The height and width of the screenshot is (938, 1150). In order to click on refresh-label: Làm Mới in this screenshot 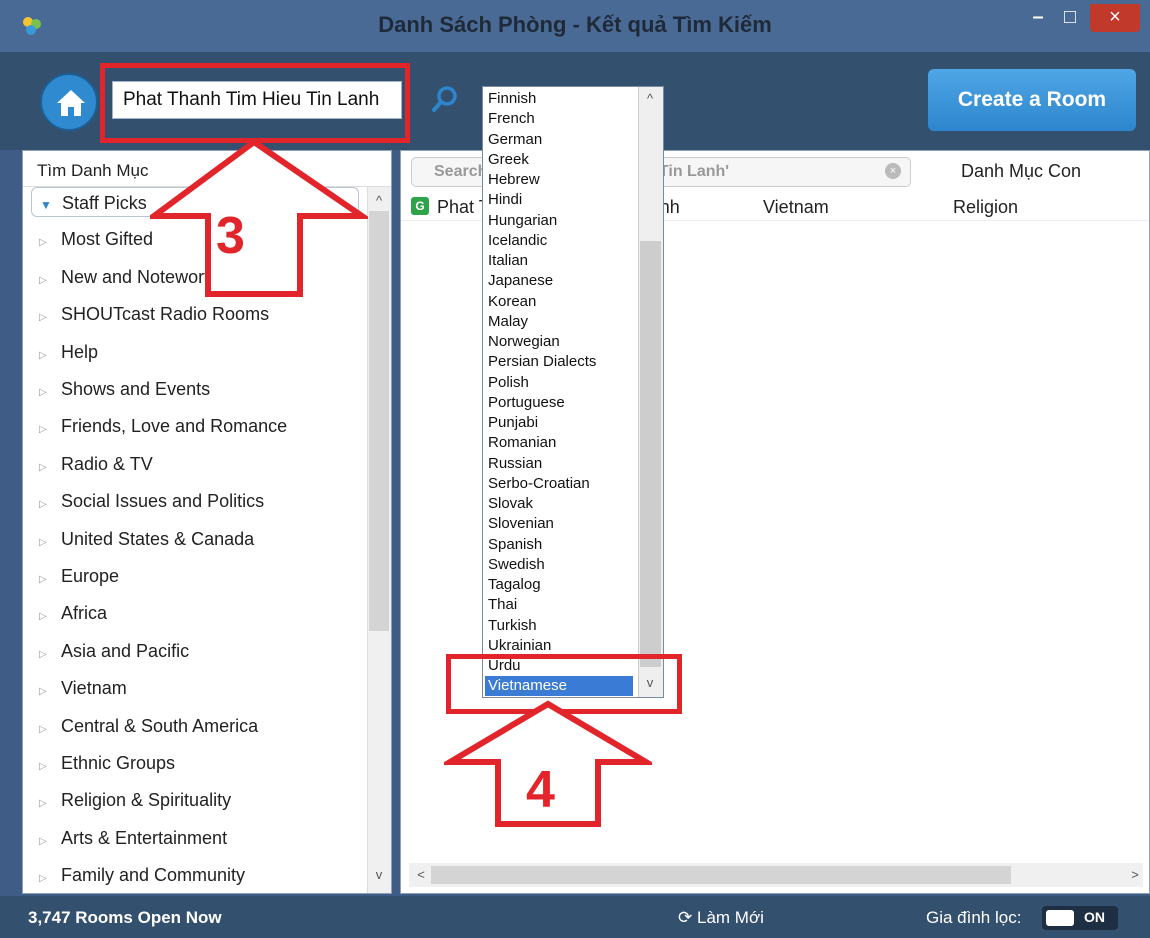, I will do `click(730, 917)`.